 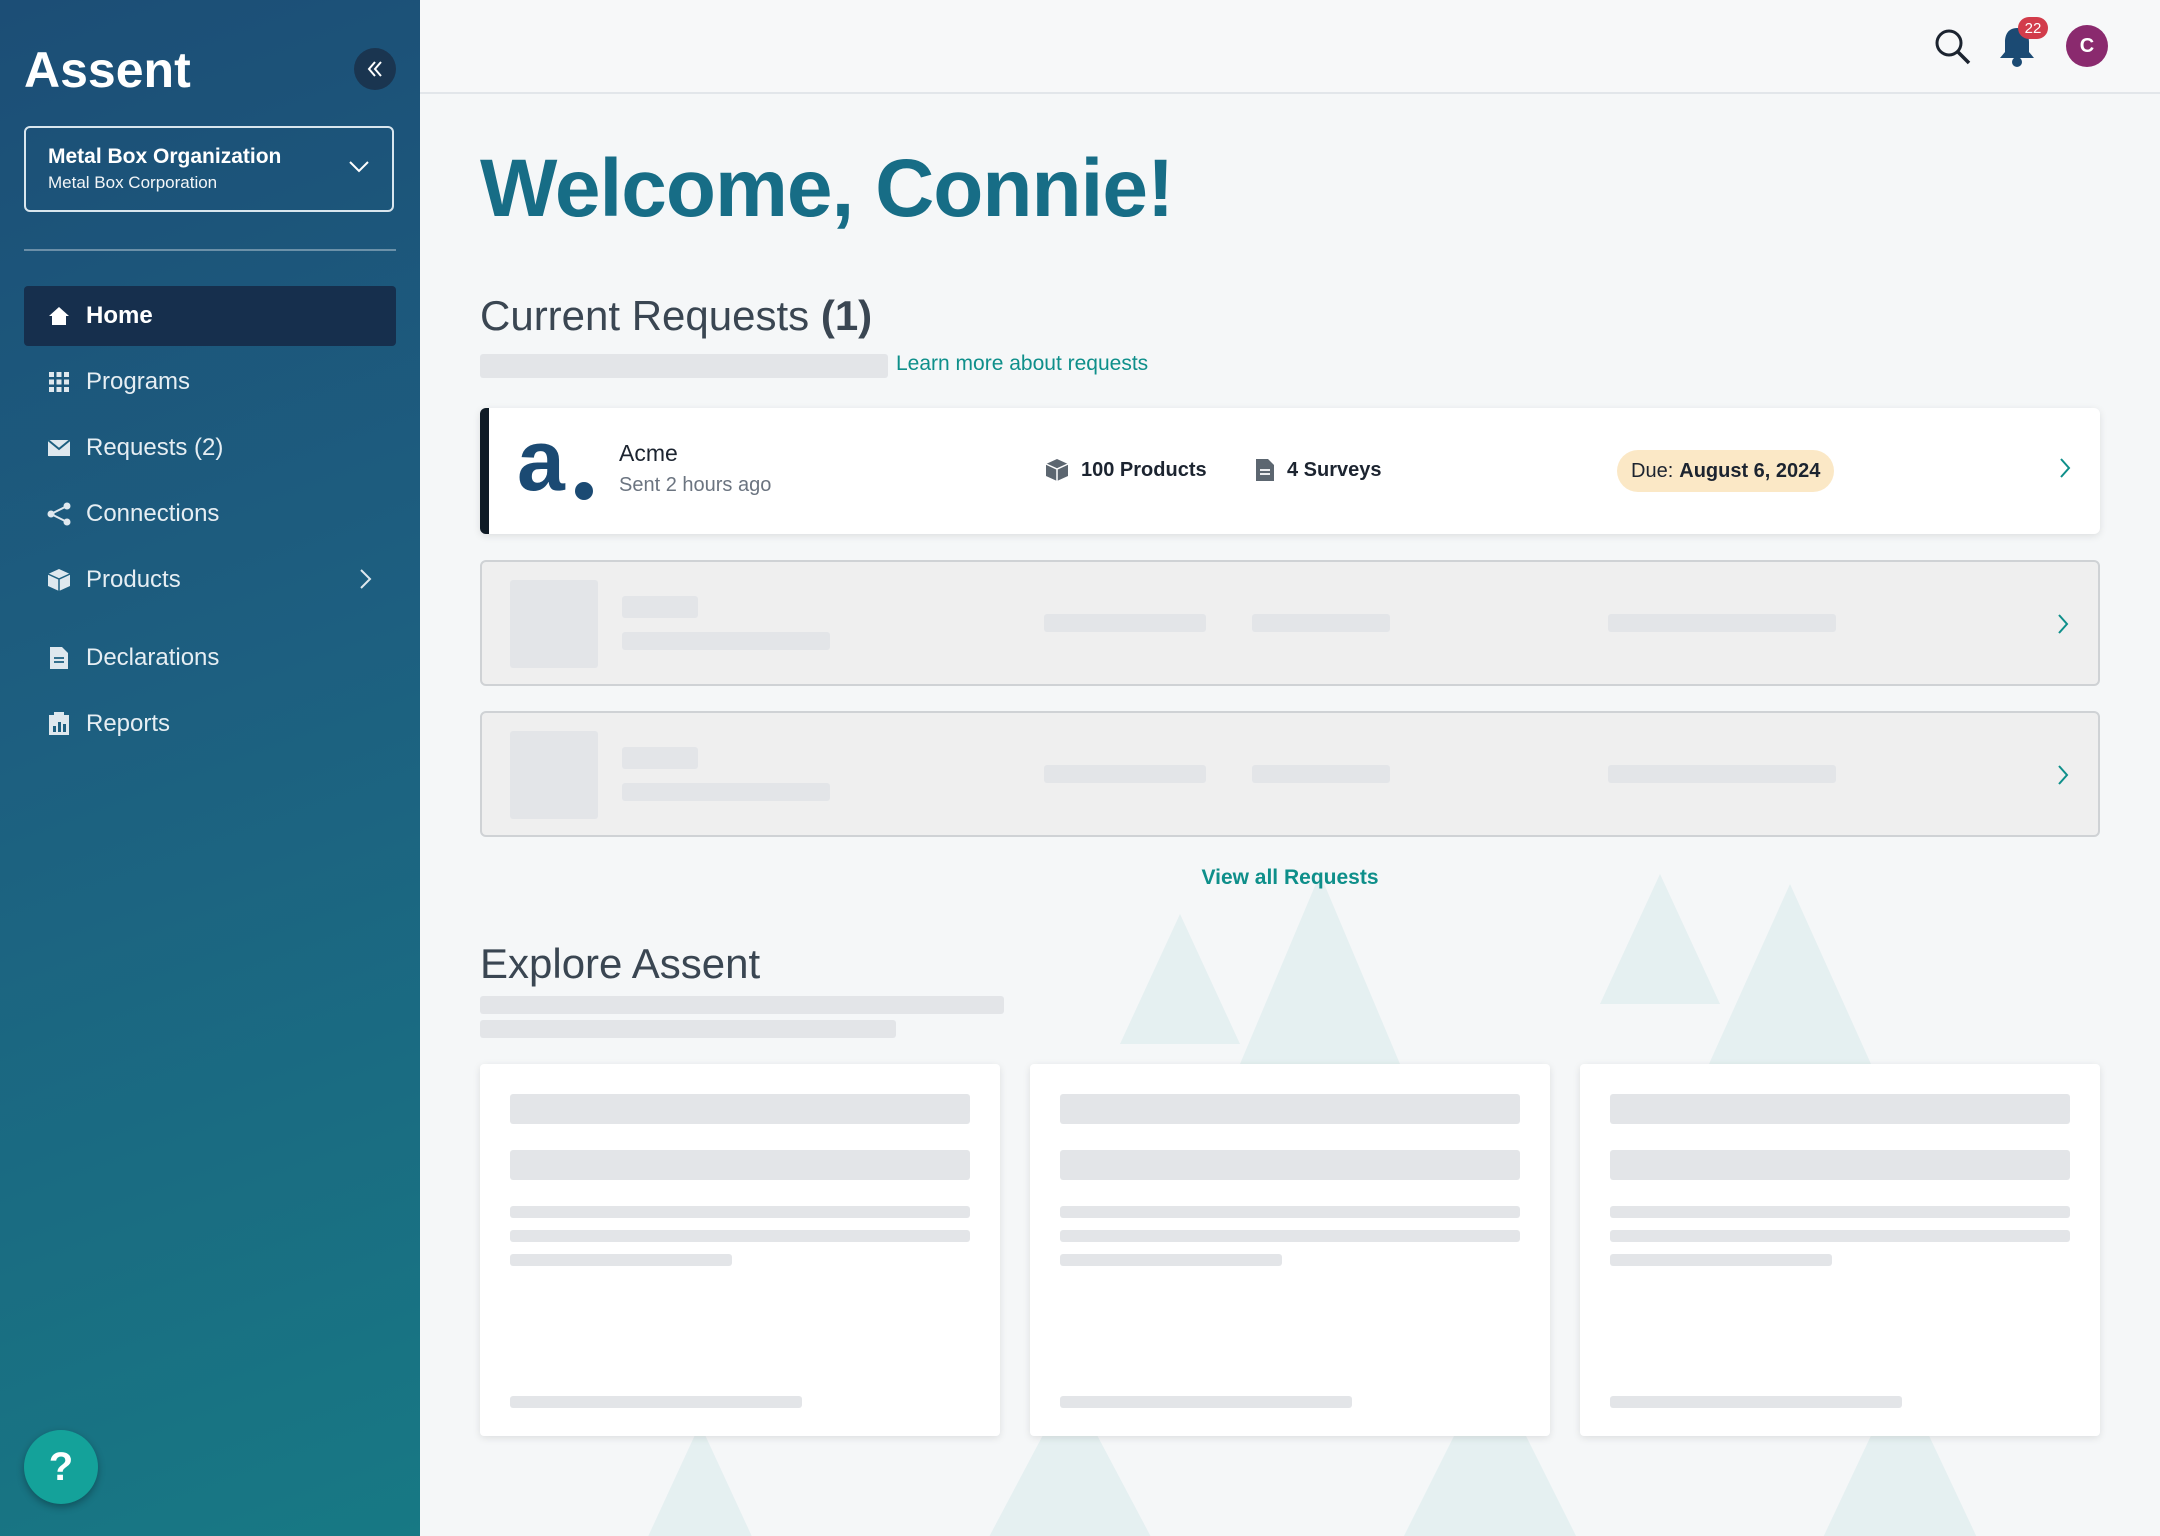 What do you see at coordinates (1334, 469) in the screenshot?
I see `surveys-label: 4 Surveys` at bounding box center [1334, 469].